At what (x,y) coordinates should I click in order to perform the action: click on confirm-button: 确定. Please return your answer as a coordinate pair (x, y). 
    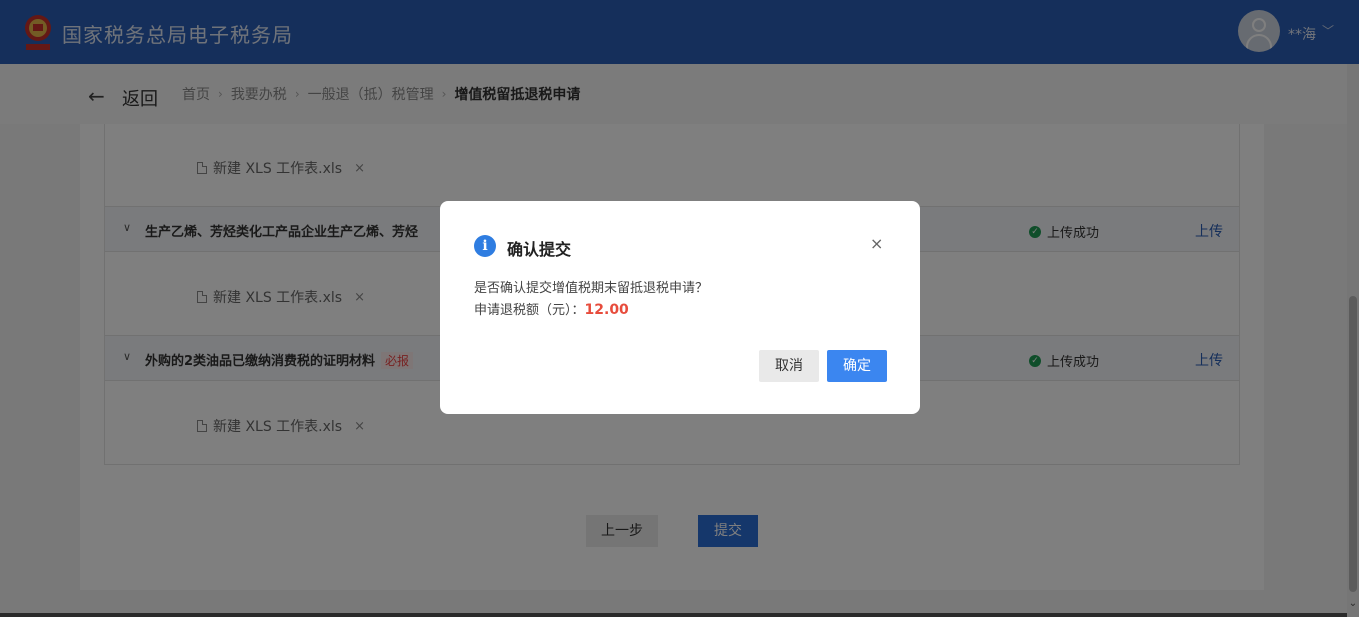
    Looking at the image, I should click on (857, 366).